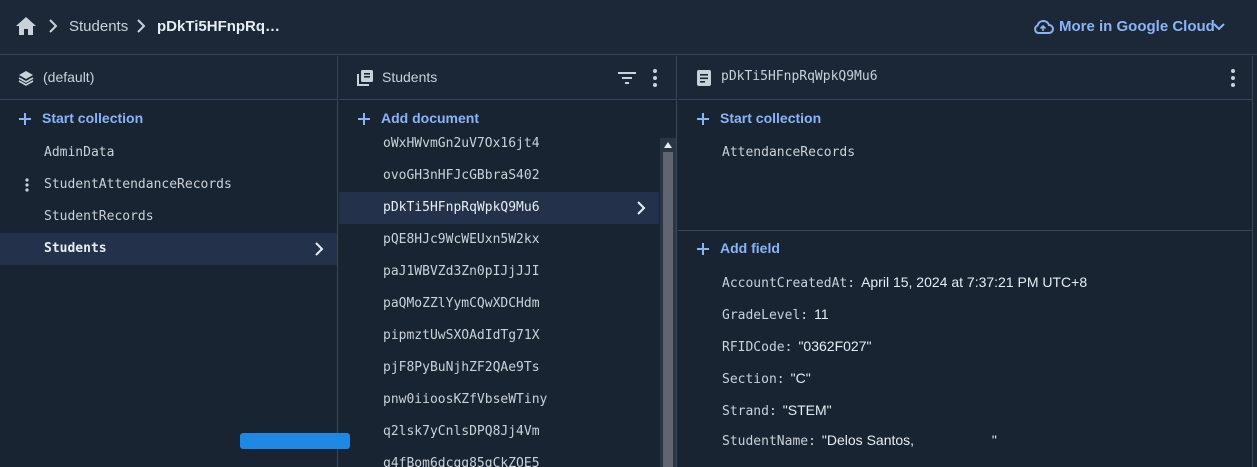 Image resolution: width=1257 pixels, height=467 pixels. I want to click on field-value: "STEM", so click(807, 410).